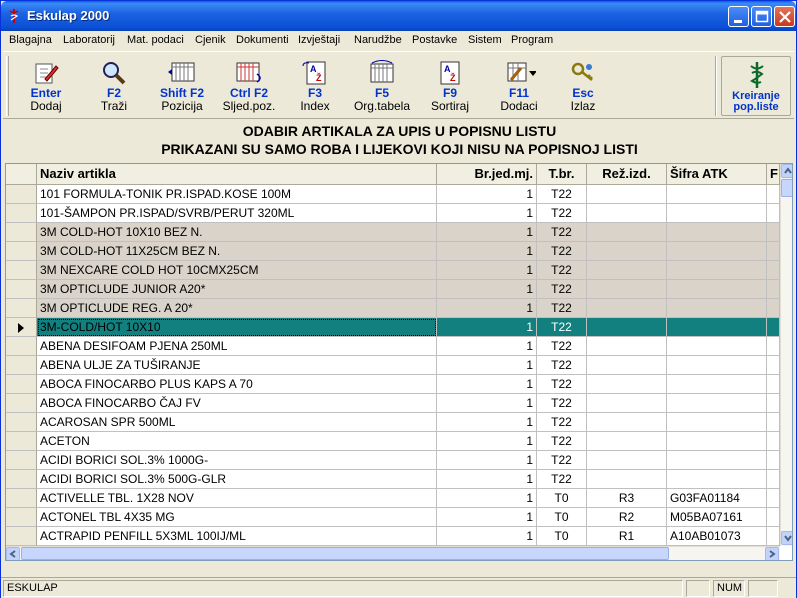  Describe the element at coordinates (30, 40) in the screenshot. I see `menu-blagajna: Blagajna` at that location.